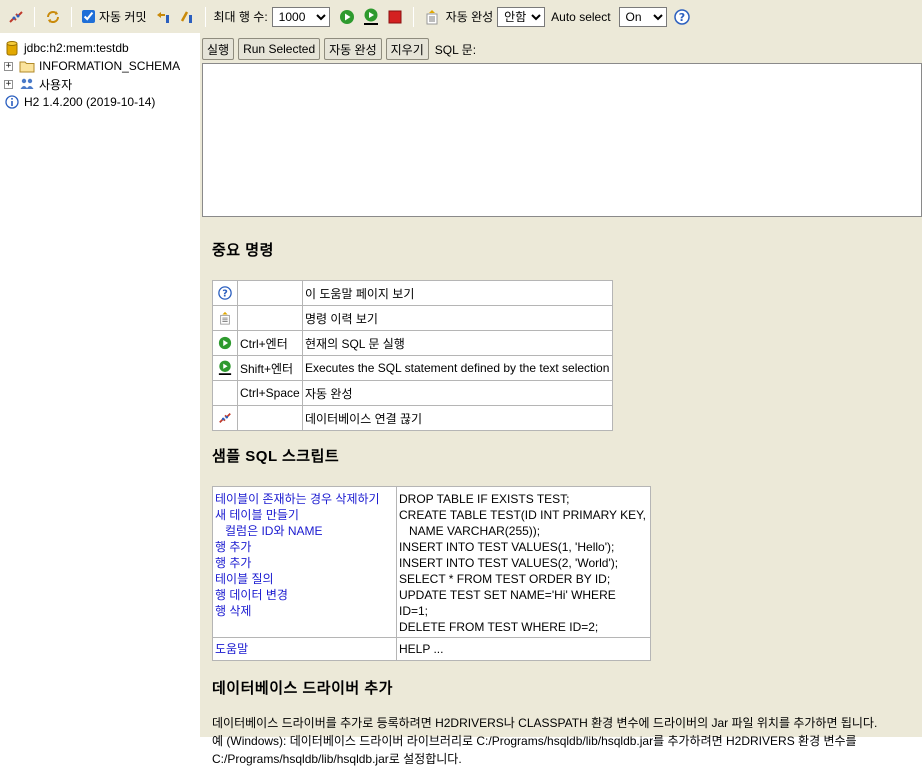 Image resolution: width=922 pixels, height=768 pixels. I want to click on users-icon, so click(27, 84).